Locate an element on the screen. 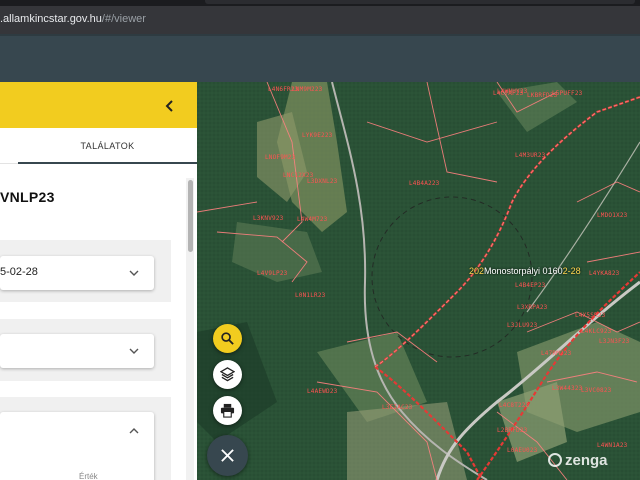 The height and width of the screenshot is (480, 640). url-text: .allamkincstar.gov.hu/#/viewer is located at coordinates (73, 19).